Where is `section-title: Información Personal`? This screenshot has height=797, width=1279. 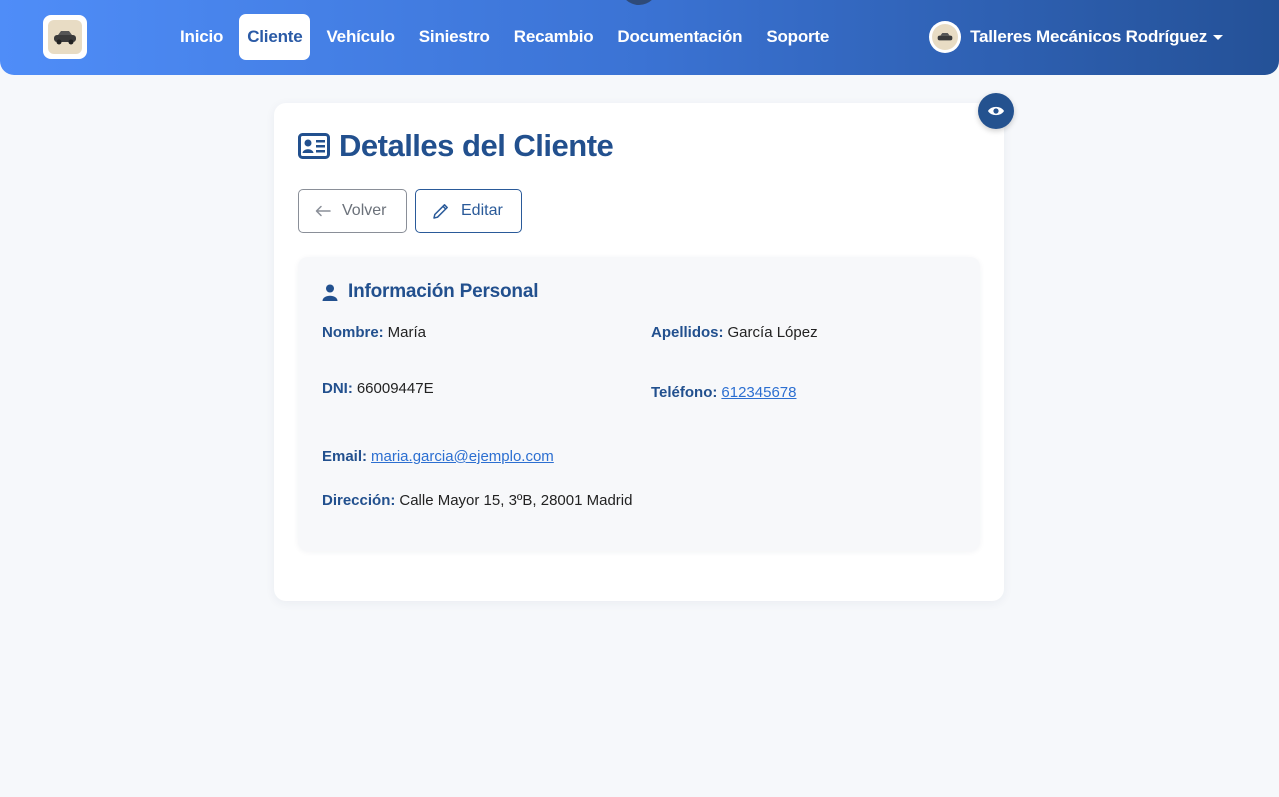 section-title: Información Personal is located at coordinates (430, 292).